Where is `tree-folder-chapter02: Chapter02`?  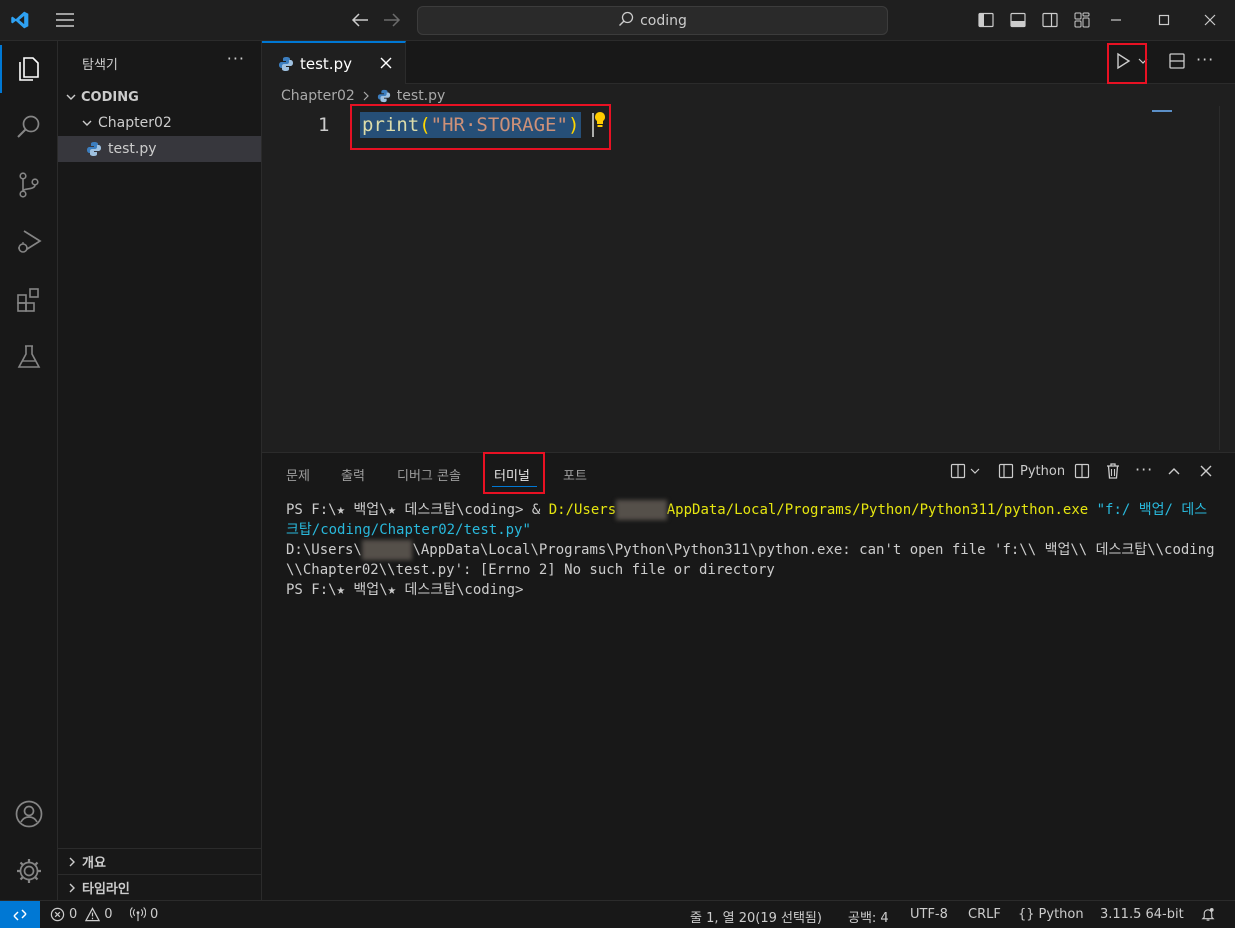
tree-folder-chapter02: Chapter02 is located at coordinates (159, 123).